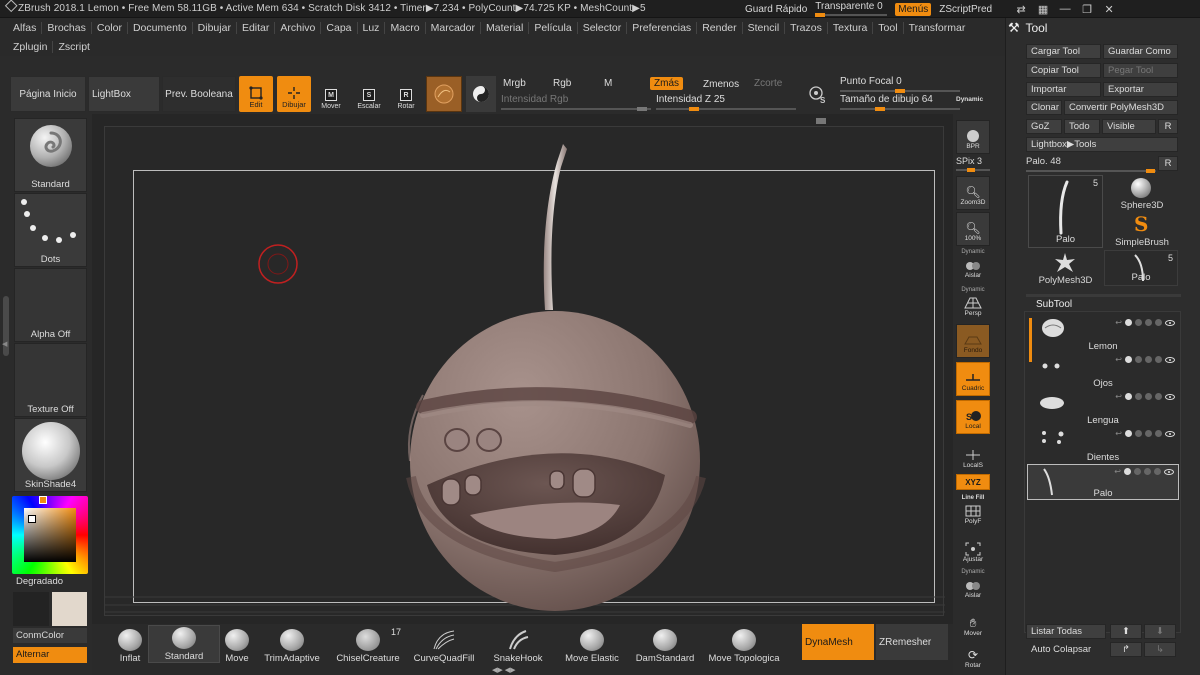 The width and height of the screenshot is (1200, 675). What do you see at coordinates (764, 28) in the screenshot?
I see `menu-stencil: Stencil` at bounding box center [764, 28].